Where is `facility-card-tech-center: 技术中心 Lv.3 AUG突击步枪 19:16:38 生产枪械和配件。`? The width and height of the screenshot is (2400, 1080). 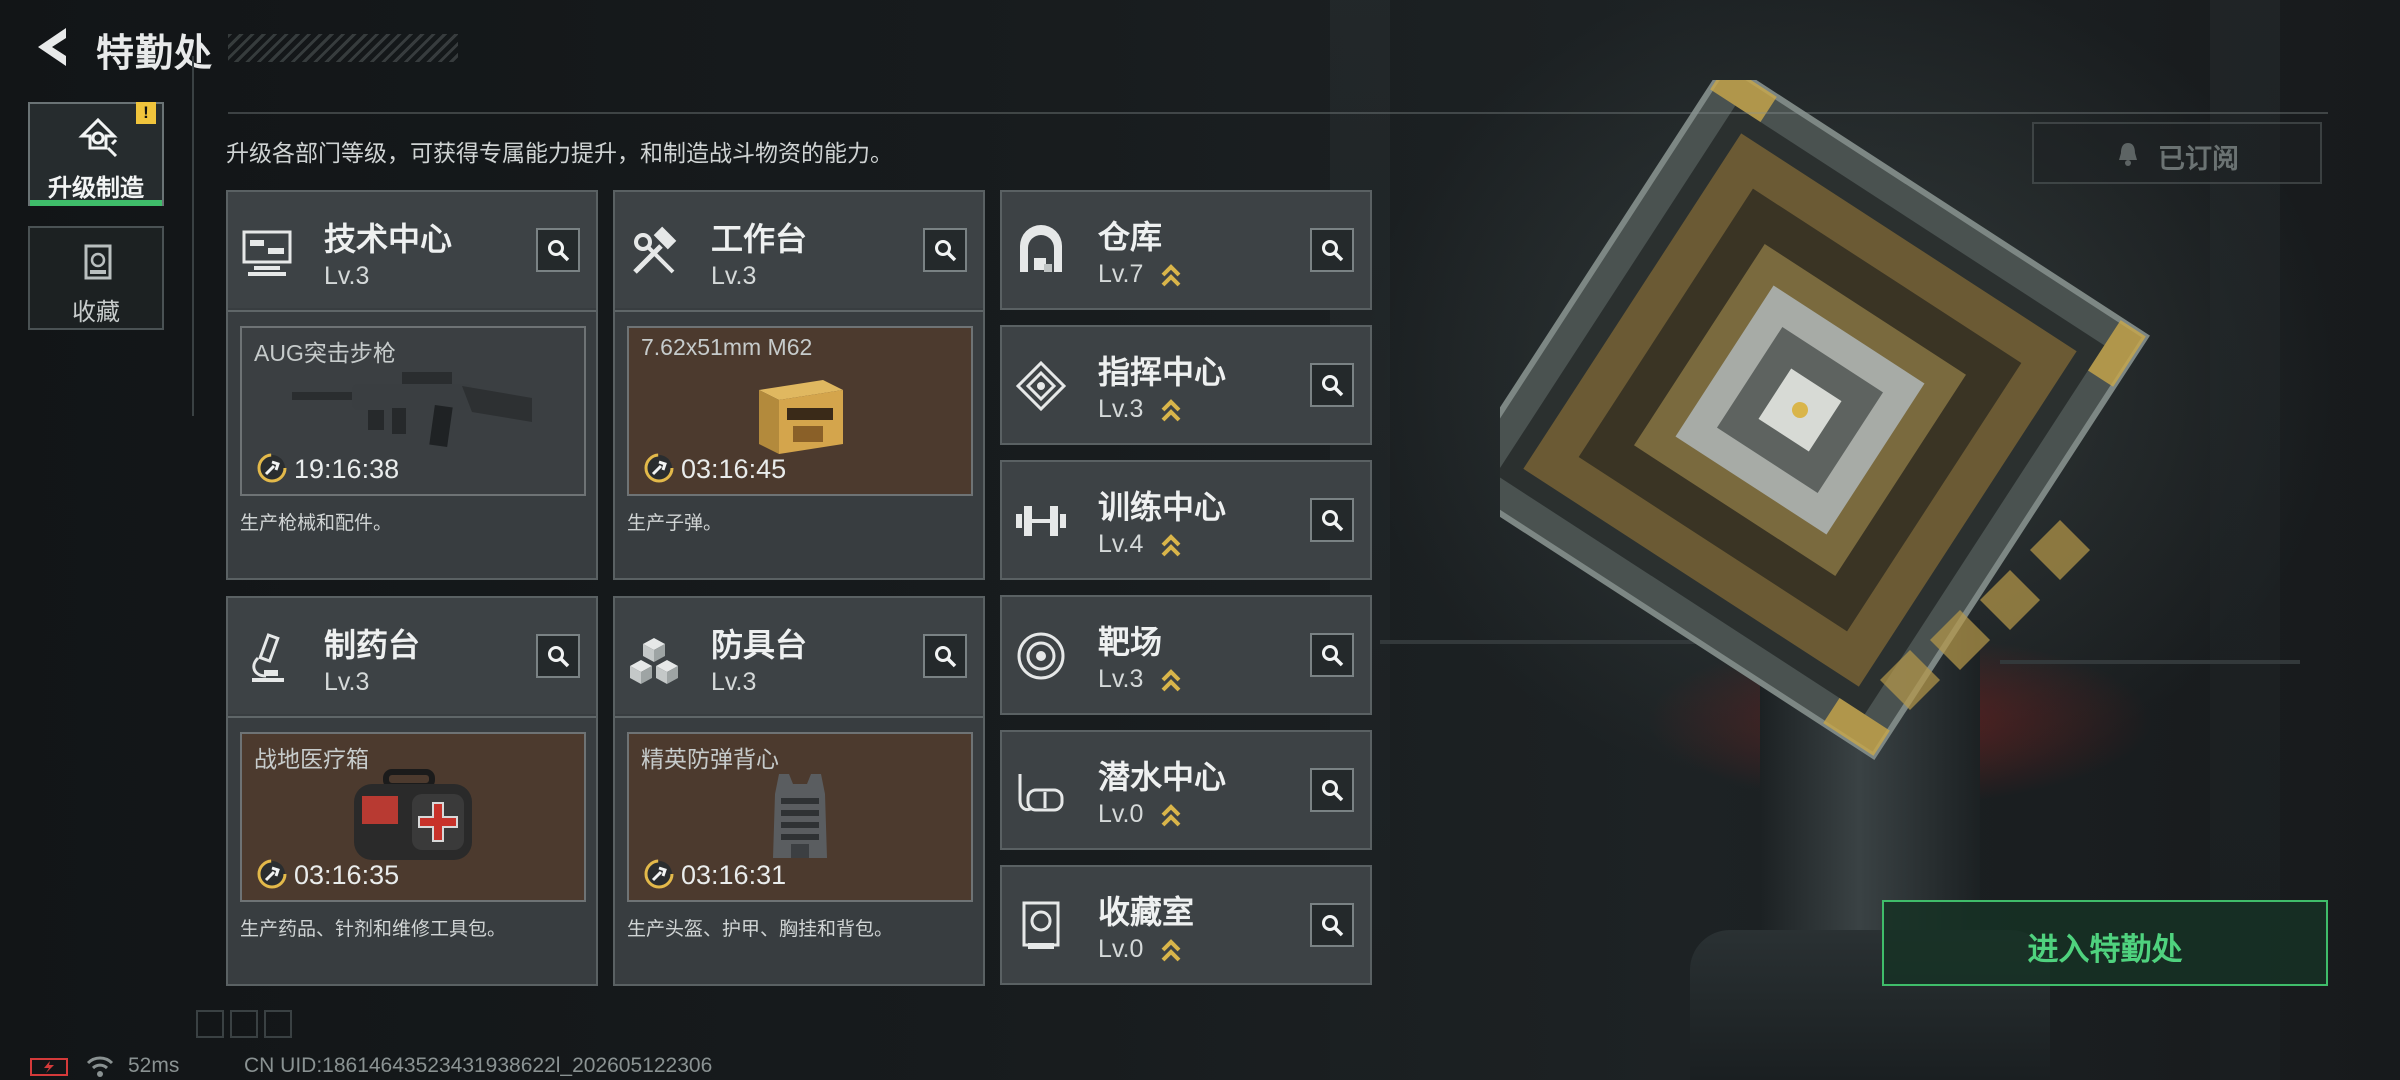
facility-card-tech-center: 技术中心 Lv.3 AUG突击步枪 19:16:38 生产枪械和配件。 is located at coordinates (412, 385).